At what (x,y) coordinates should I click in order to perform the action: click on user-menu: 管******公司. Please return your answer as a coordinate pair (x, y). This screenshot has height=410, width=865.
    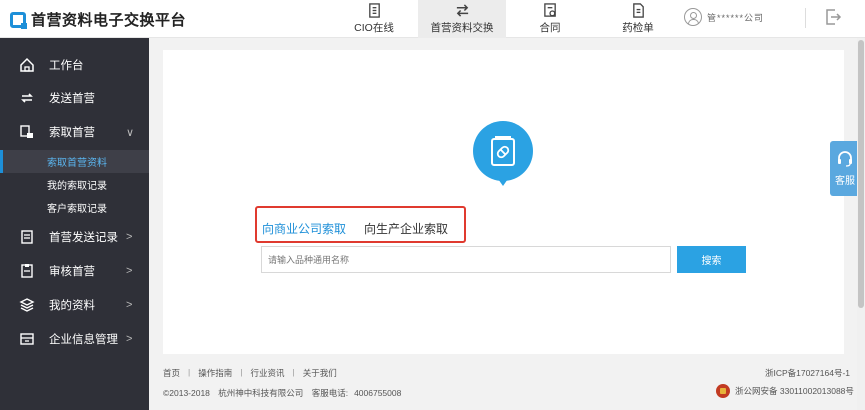
    Looking at the image, I should click on (724, 17).